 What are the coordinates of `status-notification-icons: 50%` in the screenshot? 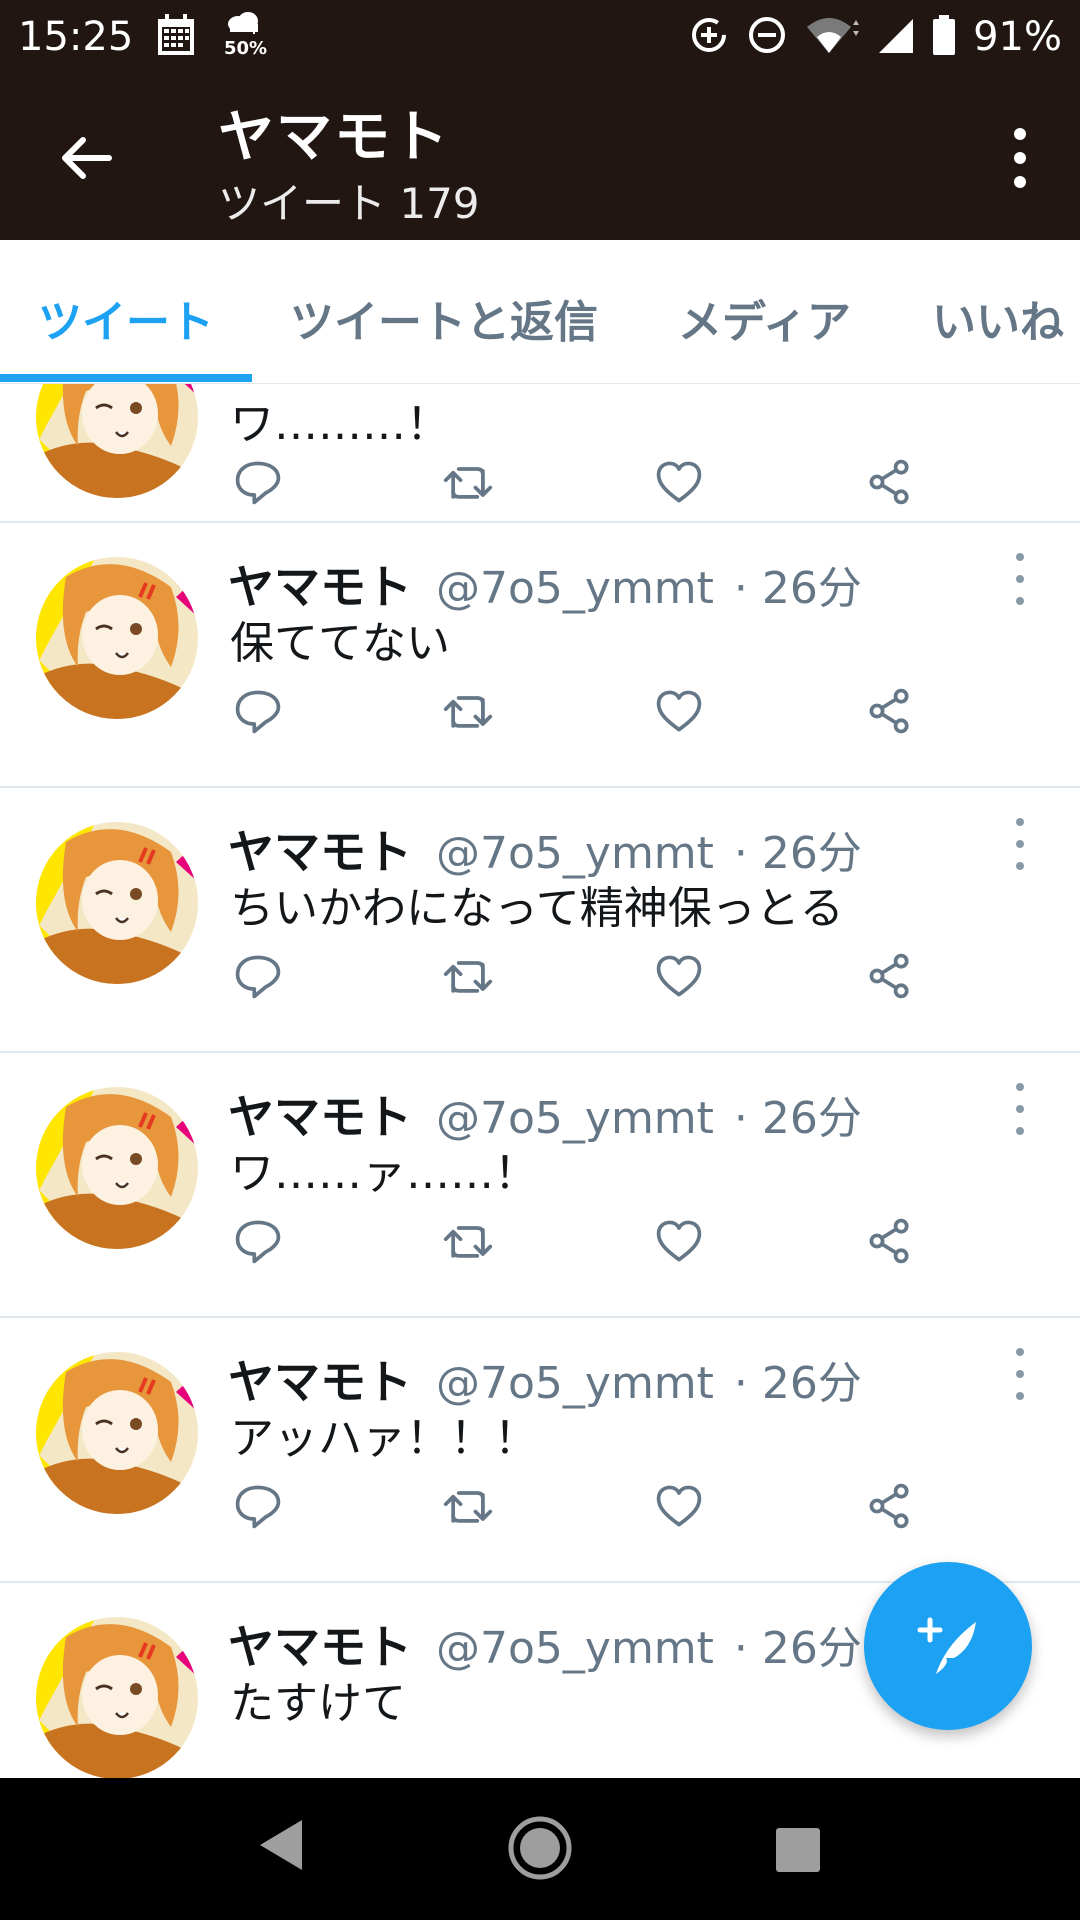 It's located at (212, 37).